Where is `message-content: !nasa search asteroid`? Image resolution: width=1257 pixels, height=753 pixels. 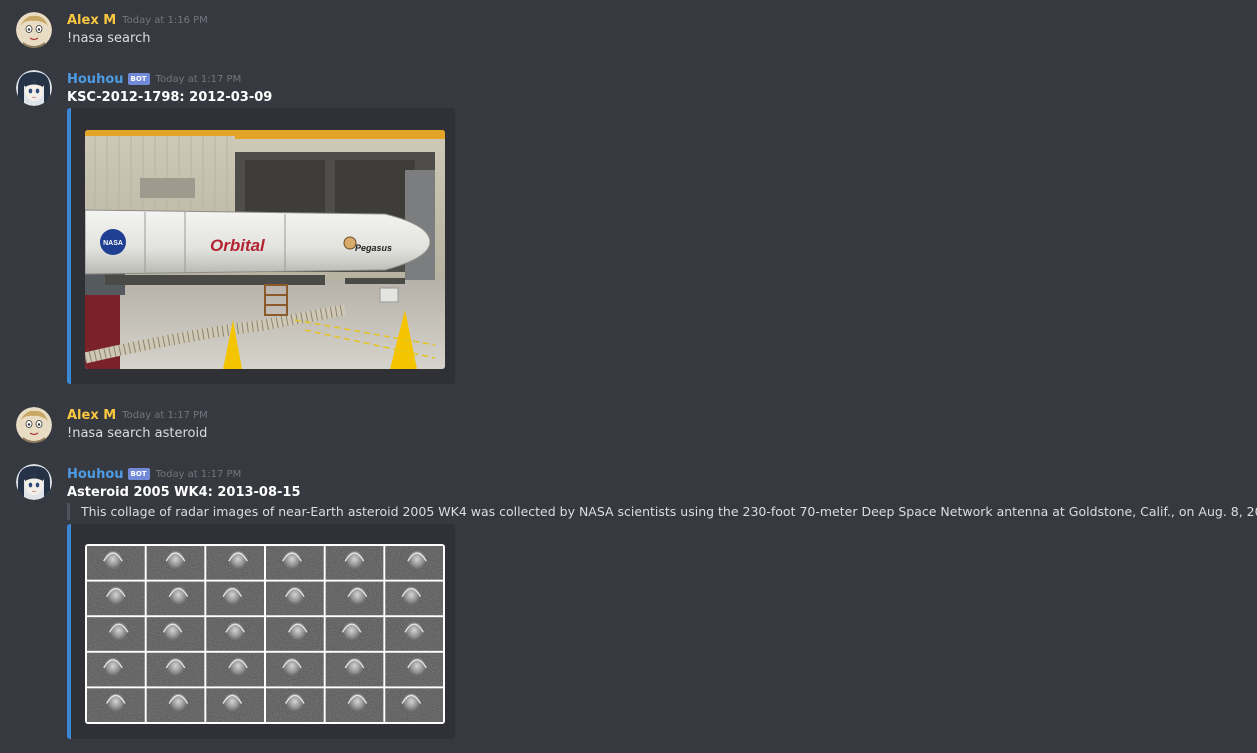
message-content: !nasa search asteroid is located at coordinates (137, 433).